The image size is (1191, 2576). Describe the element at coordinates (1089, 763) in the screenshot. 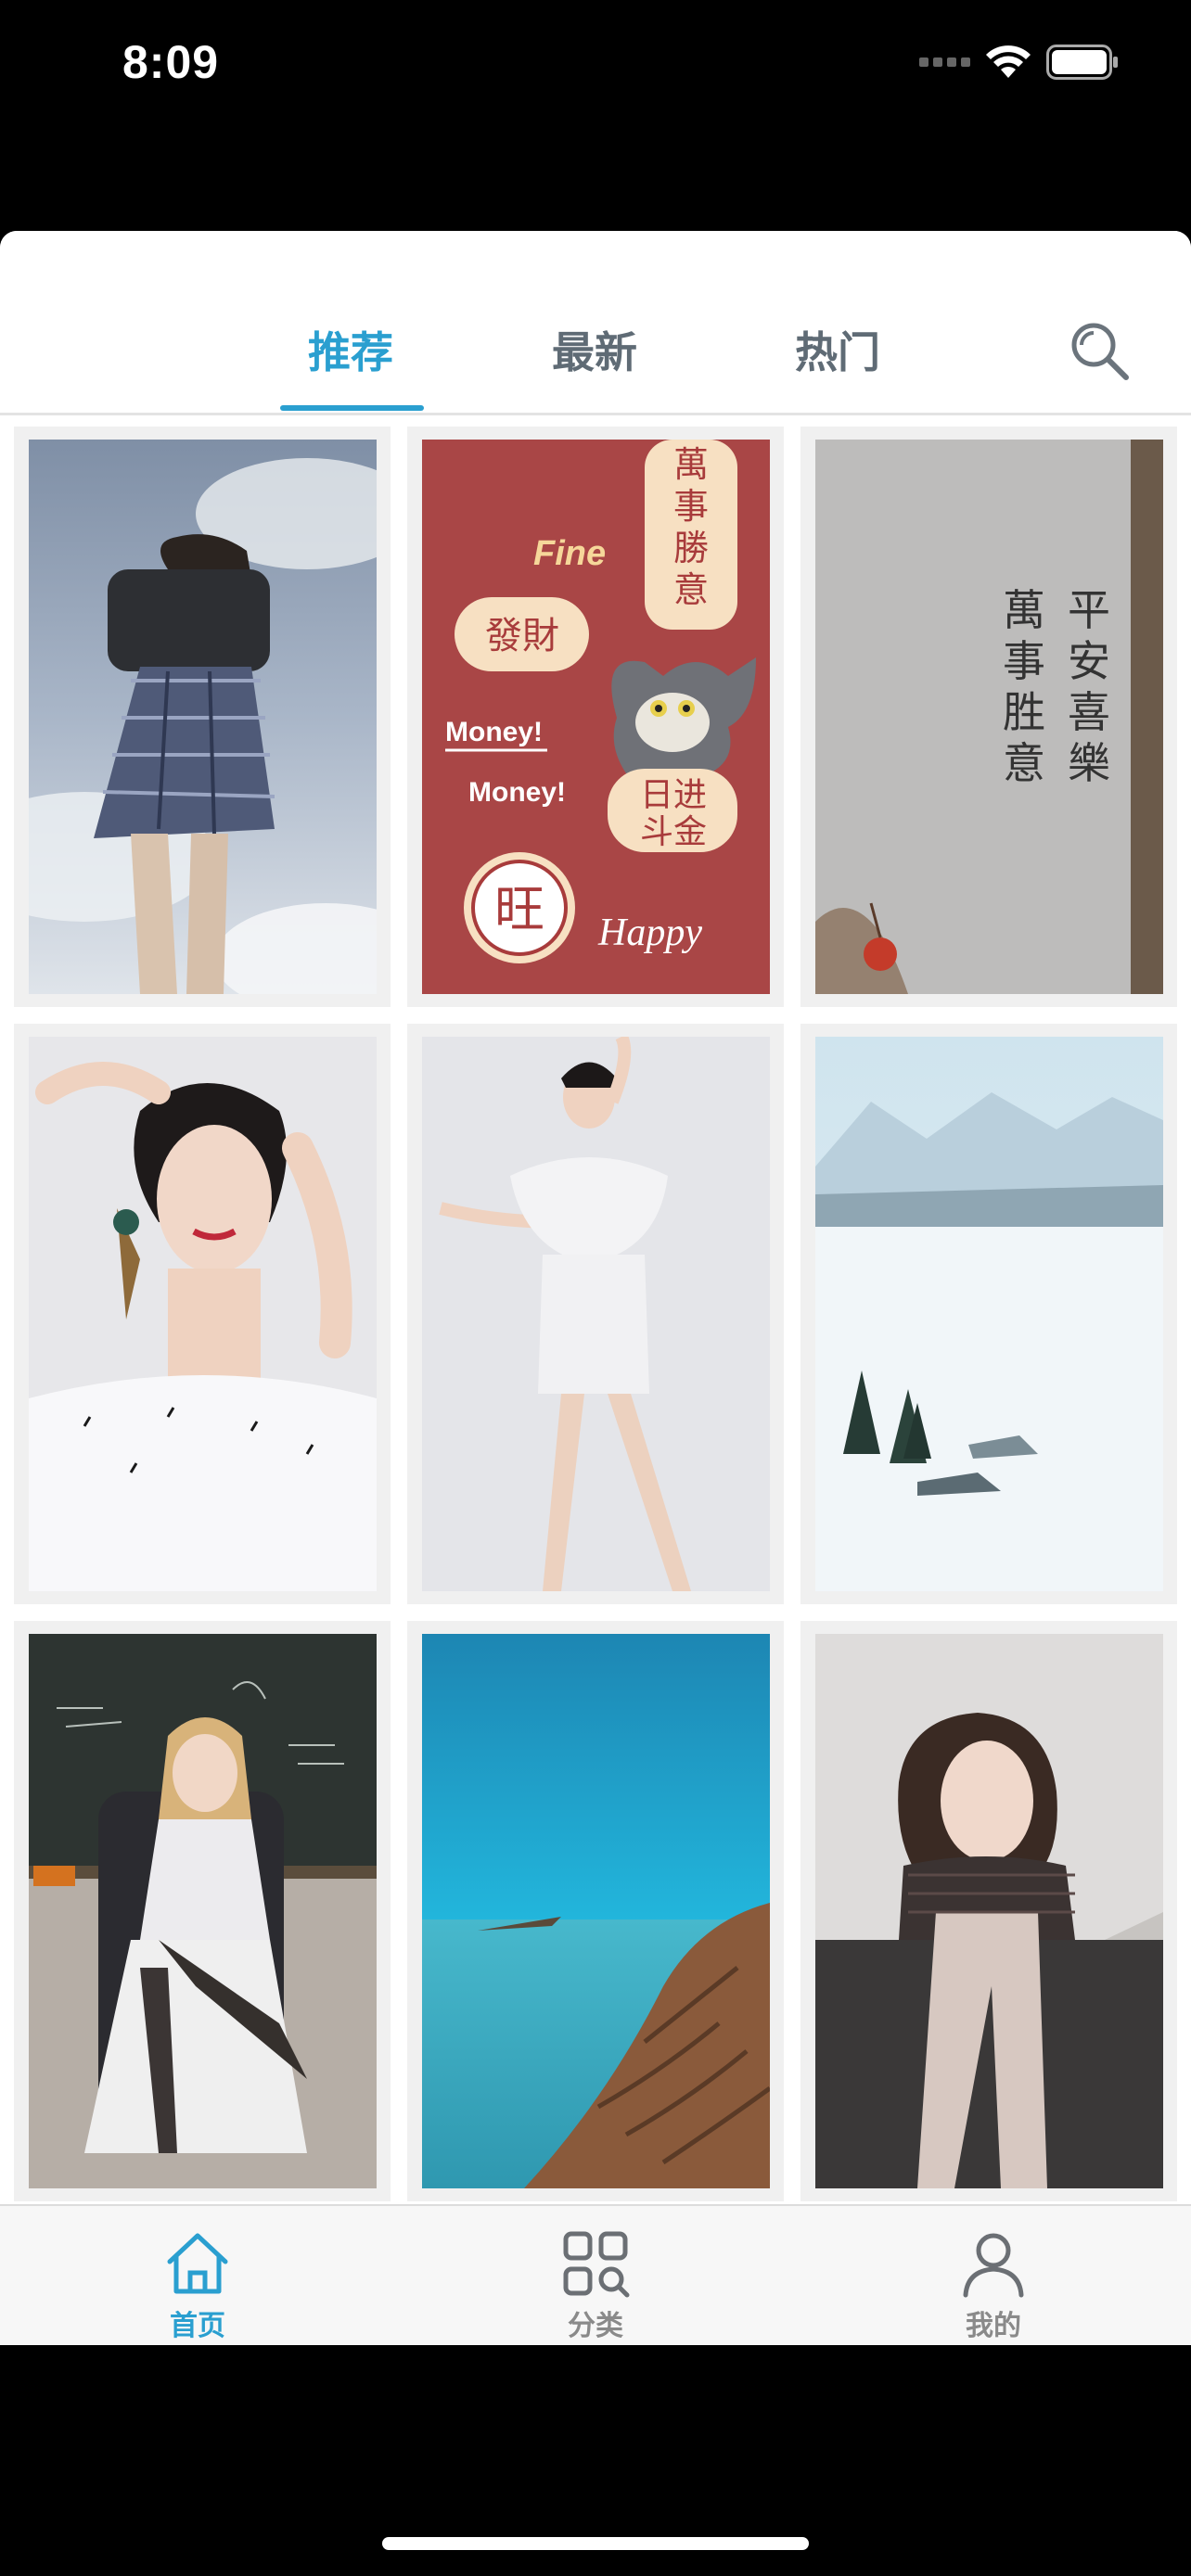

I see `svg-text: 樂` at that location.